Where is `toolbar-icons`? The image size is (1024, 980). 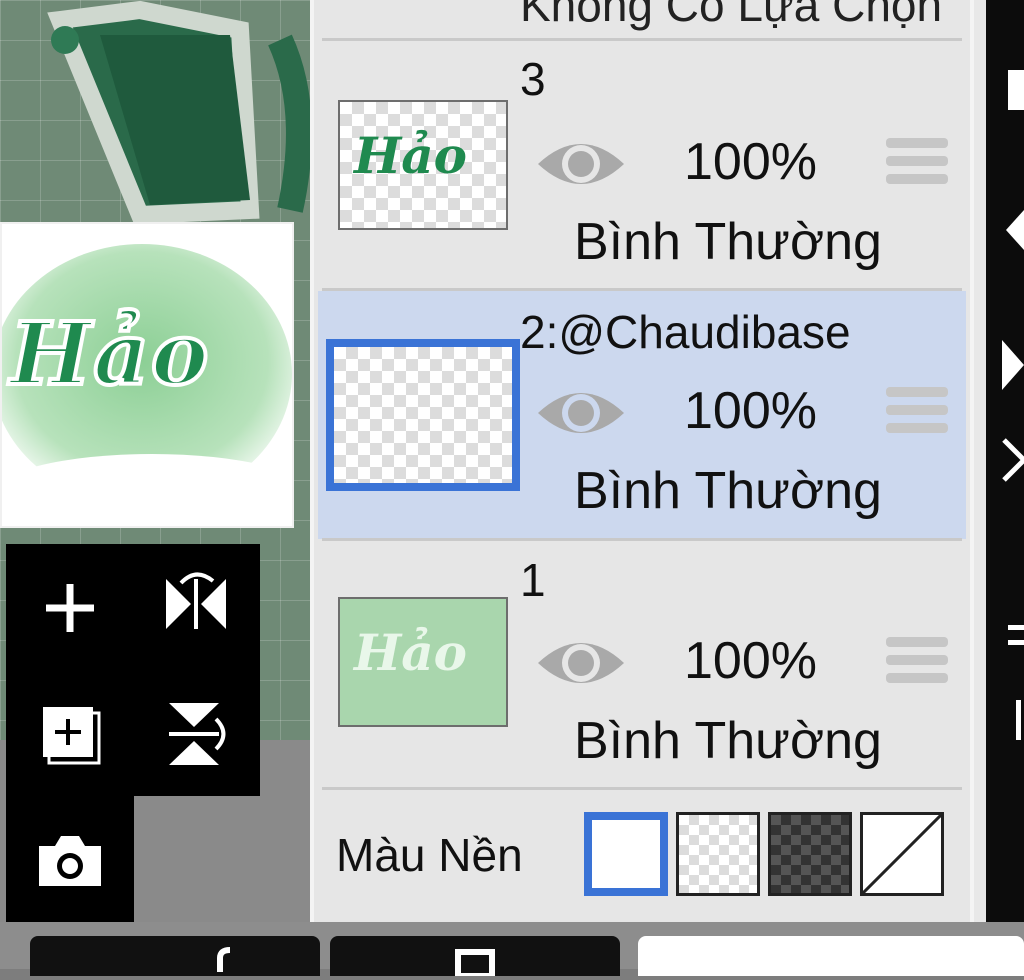 toolbar-icons is located at coordinates (1013, 405).